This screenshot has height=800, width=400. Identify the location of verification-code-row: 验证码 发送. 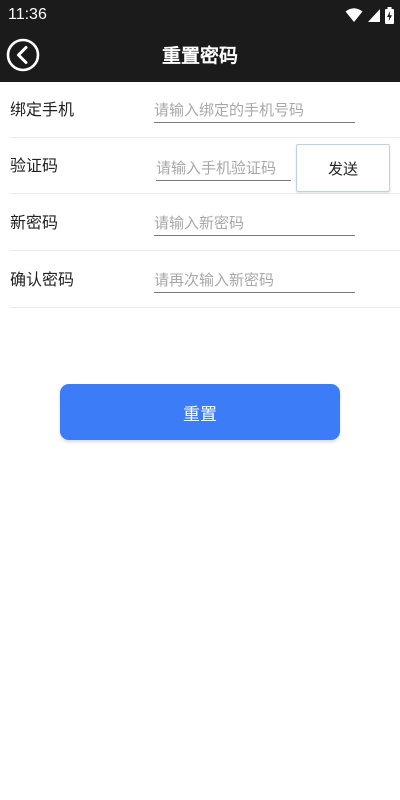
(205, 166).